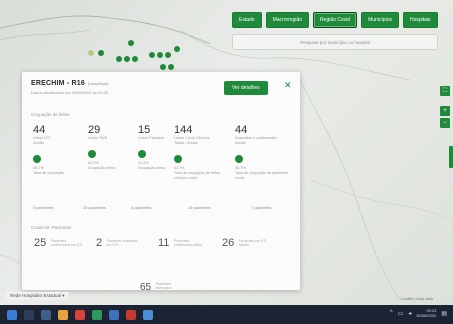 The height and width of the screenshot is (324, 453). I want to click on windows-taskbar: ^ ▭ ◂ 09:23 30/06/2020 ▤, so click(226, 314).